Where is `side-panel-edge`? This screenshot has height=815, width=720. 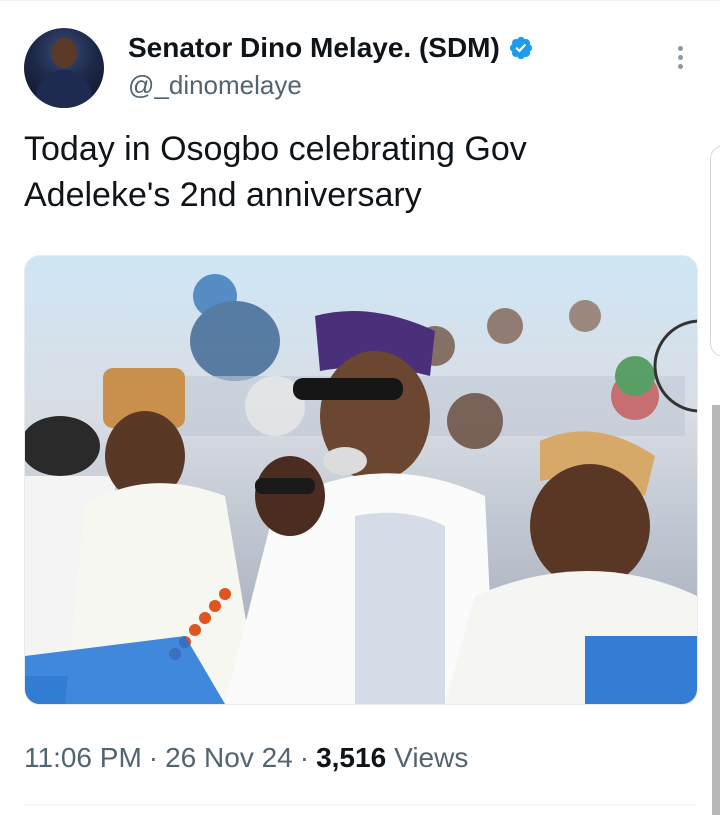 side-panel-edge is located at coordinates (715, 251).